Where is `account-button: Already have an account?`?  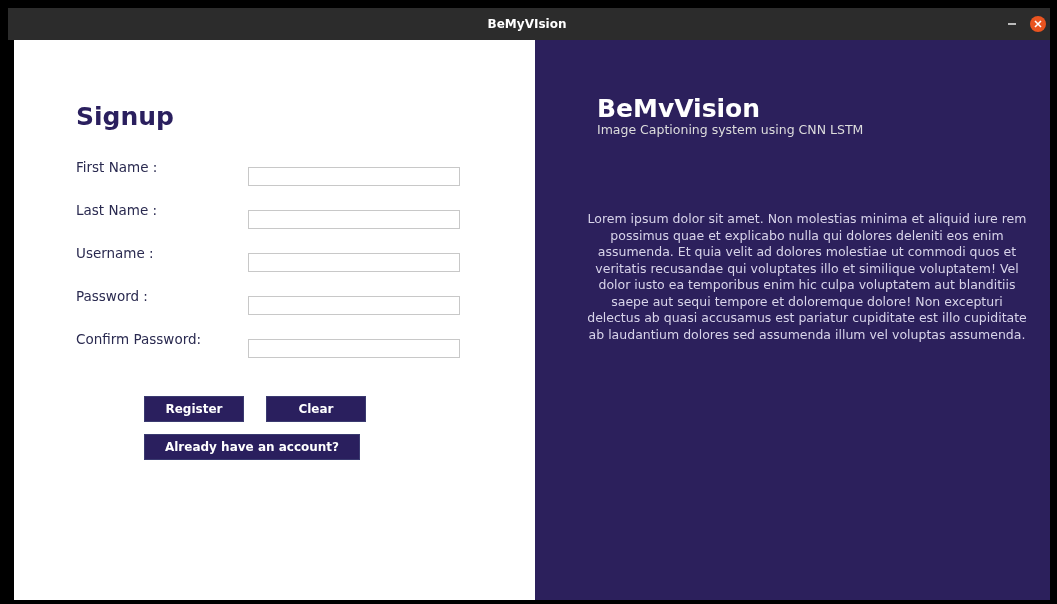 account-button: Already have an account? is located at coordinates (252, 447).